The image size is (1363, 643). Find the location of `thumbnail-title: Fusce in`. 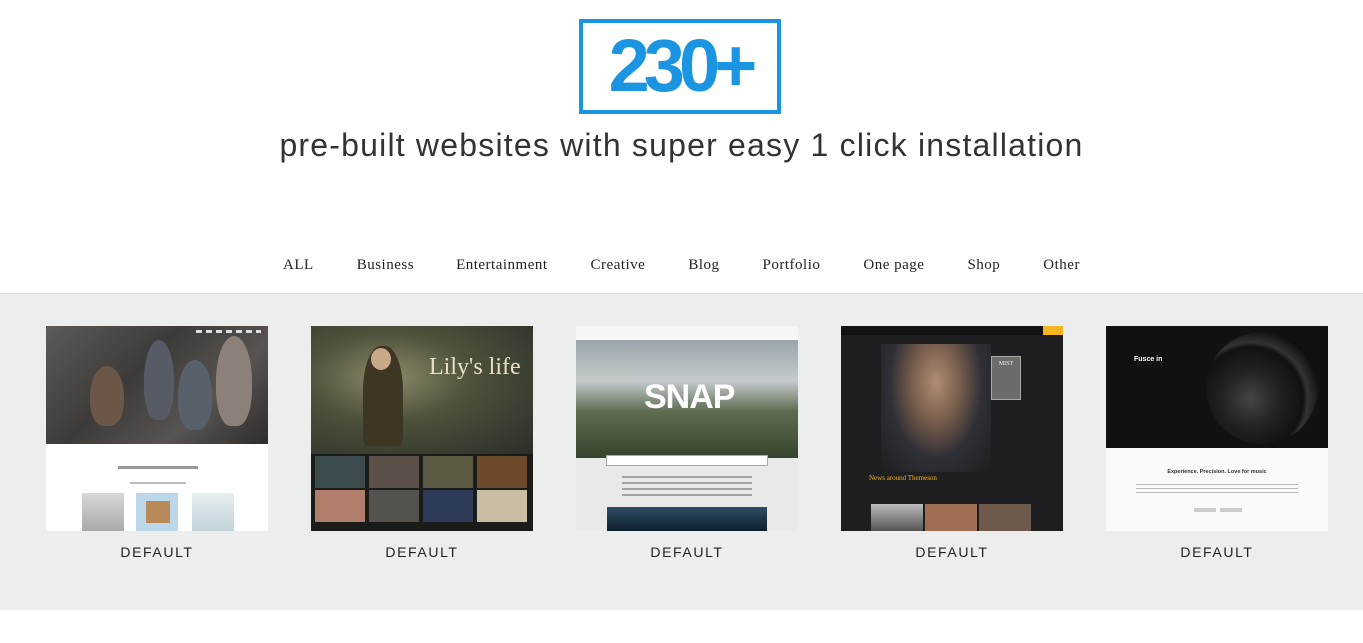

thumbnail-title: Fusce in is located at coordinates (1148, 359).